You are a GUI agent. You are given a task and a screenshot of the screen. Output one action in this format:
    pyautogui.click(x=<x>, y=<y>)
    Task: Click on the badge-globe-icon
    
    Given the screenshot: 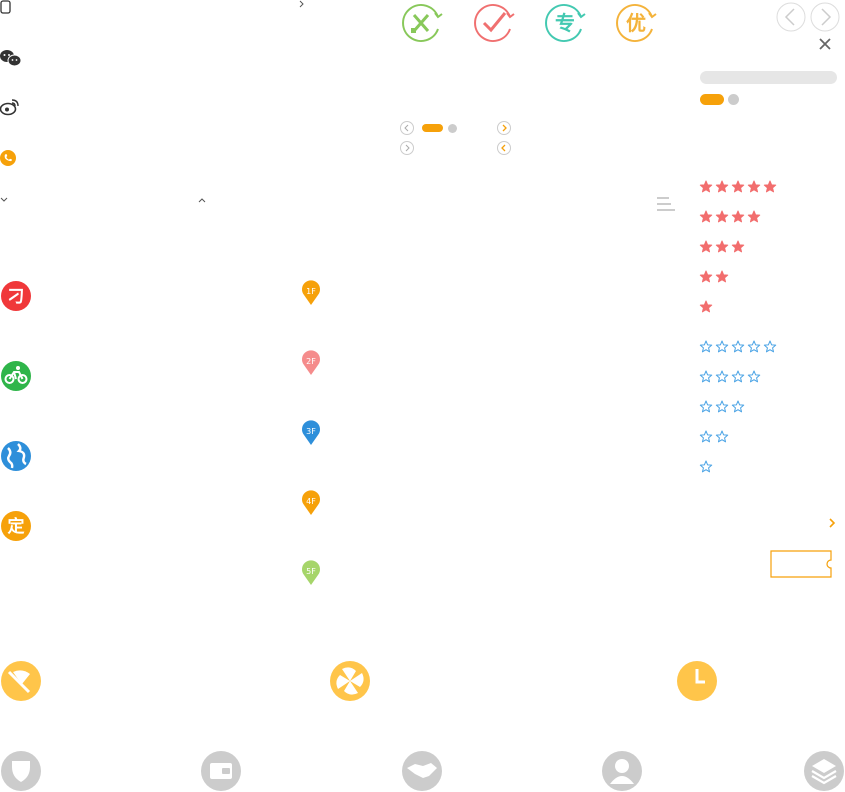 What is the action you would take?
    pyautogui.click(x=16, y=456)
    